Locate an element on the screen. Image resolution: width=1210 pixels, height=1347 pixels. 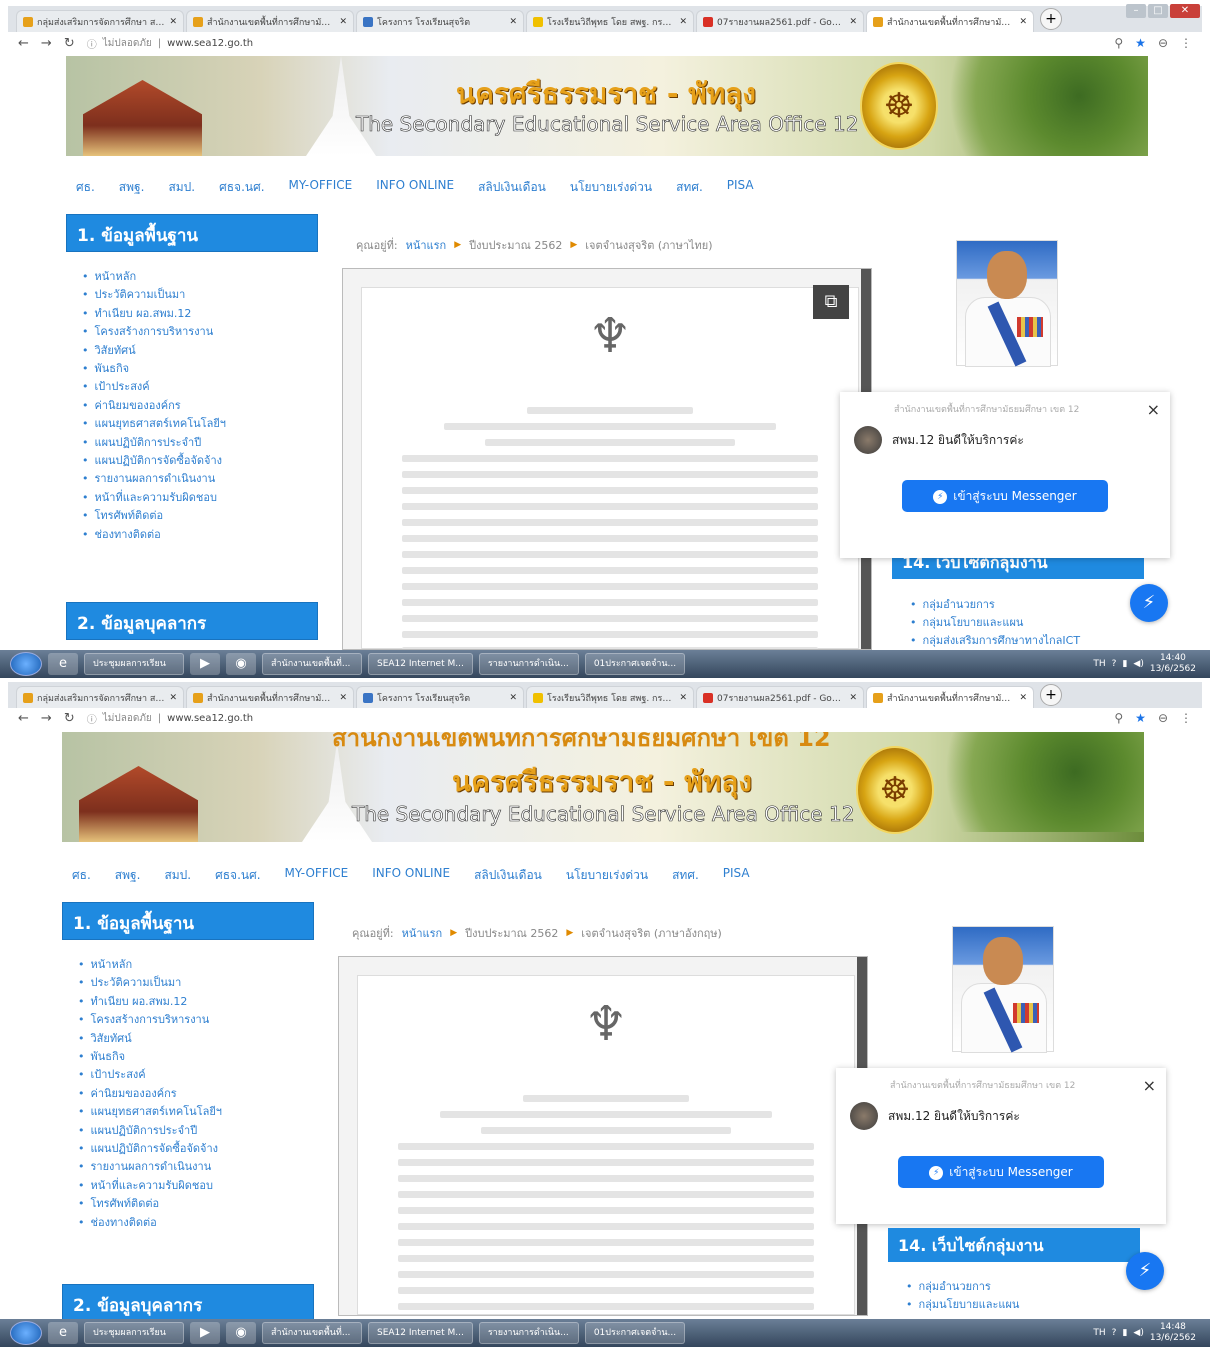
browser-tab: โรงเรียนวิถีพุทธ โดย สพฐ. กระทรวง ✕ is located at coordinates (610, 697).